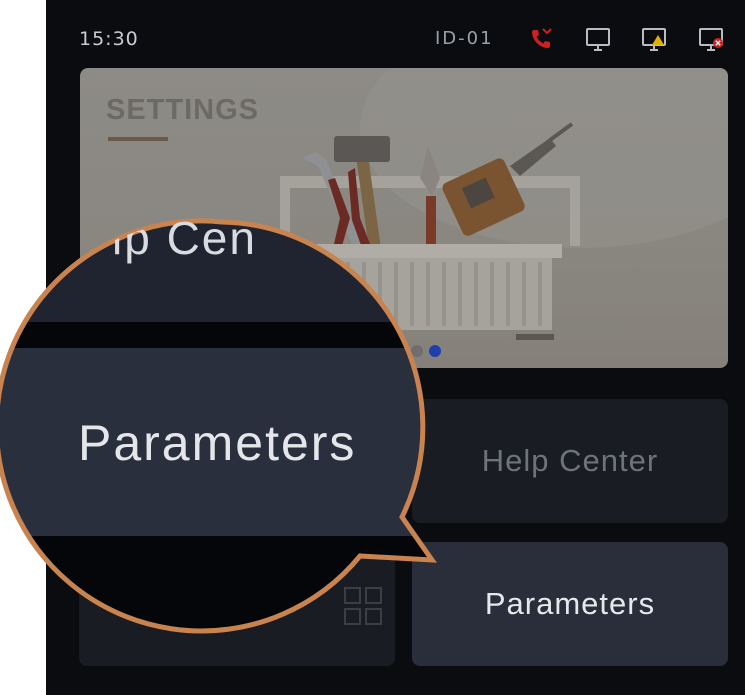 The height and width of the screenshot is (695, 745). What do you see at coordinates (711, 39) in the screenshot?
I see `monitor-error-icon` at bounding box center [711, 39].